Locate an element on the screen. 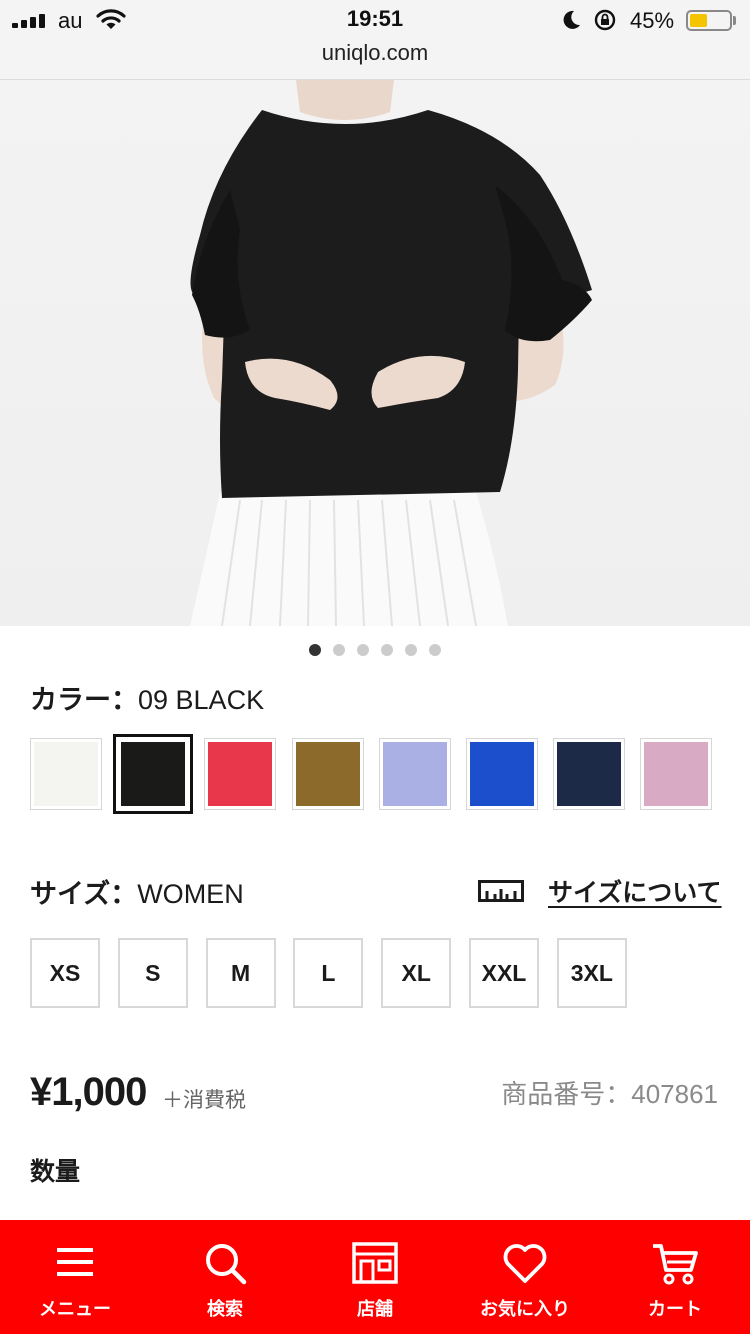 Image resolution: width=750 pixels, height=1334 pixels. nav-favorites: お気に入り is located at coordinates (525, 1277).